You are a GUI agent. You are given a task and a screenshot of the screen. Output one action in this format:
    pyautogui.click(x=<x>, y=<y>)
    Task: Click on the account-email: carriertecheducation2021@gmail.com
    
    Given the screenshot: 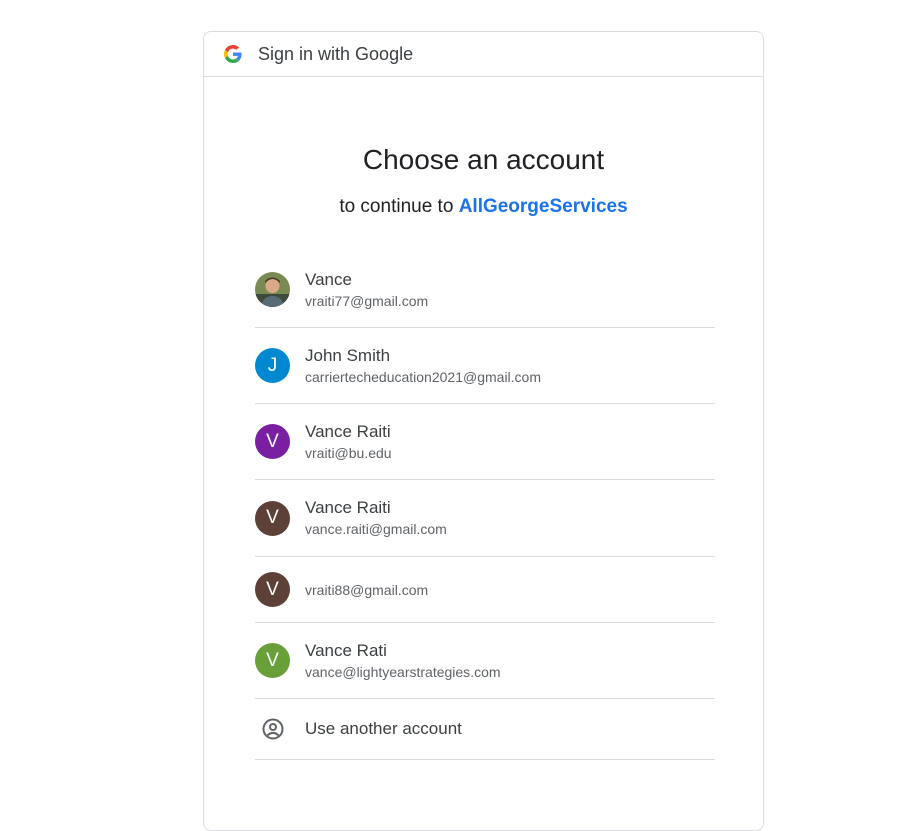 What is the action you would take?
    pyautogui.click(x=423, y=376)
    